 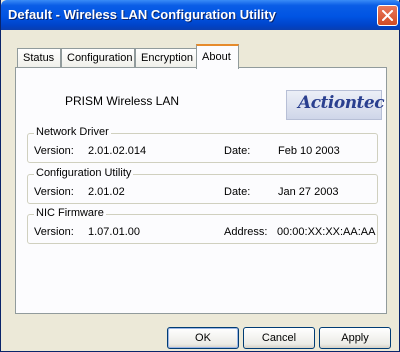 I want to click on configuration-utility-date-value: Jan 27 2003, so click(x=308, y=192).